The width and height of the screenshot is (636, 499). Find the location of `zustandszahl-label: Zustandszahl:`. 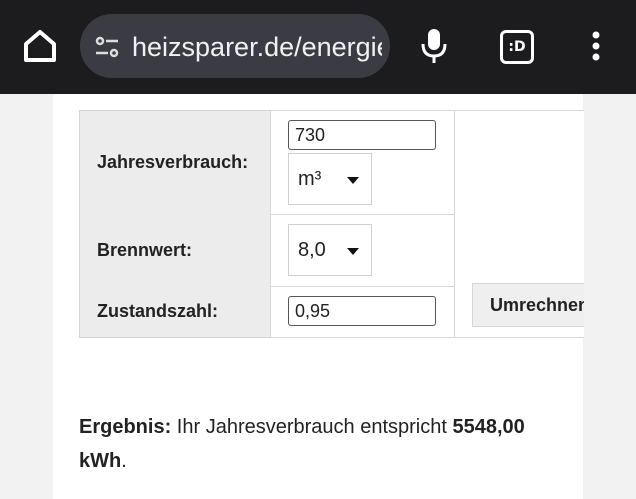

zustandszahl-label: Zustandszahl: is located at coordinates (158, 311).